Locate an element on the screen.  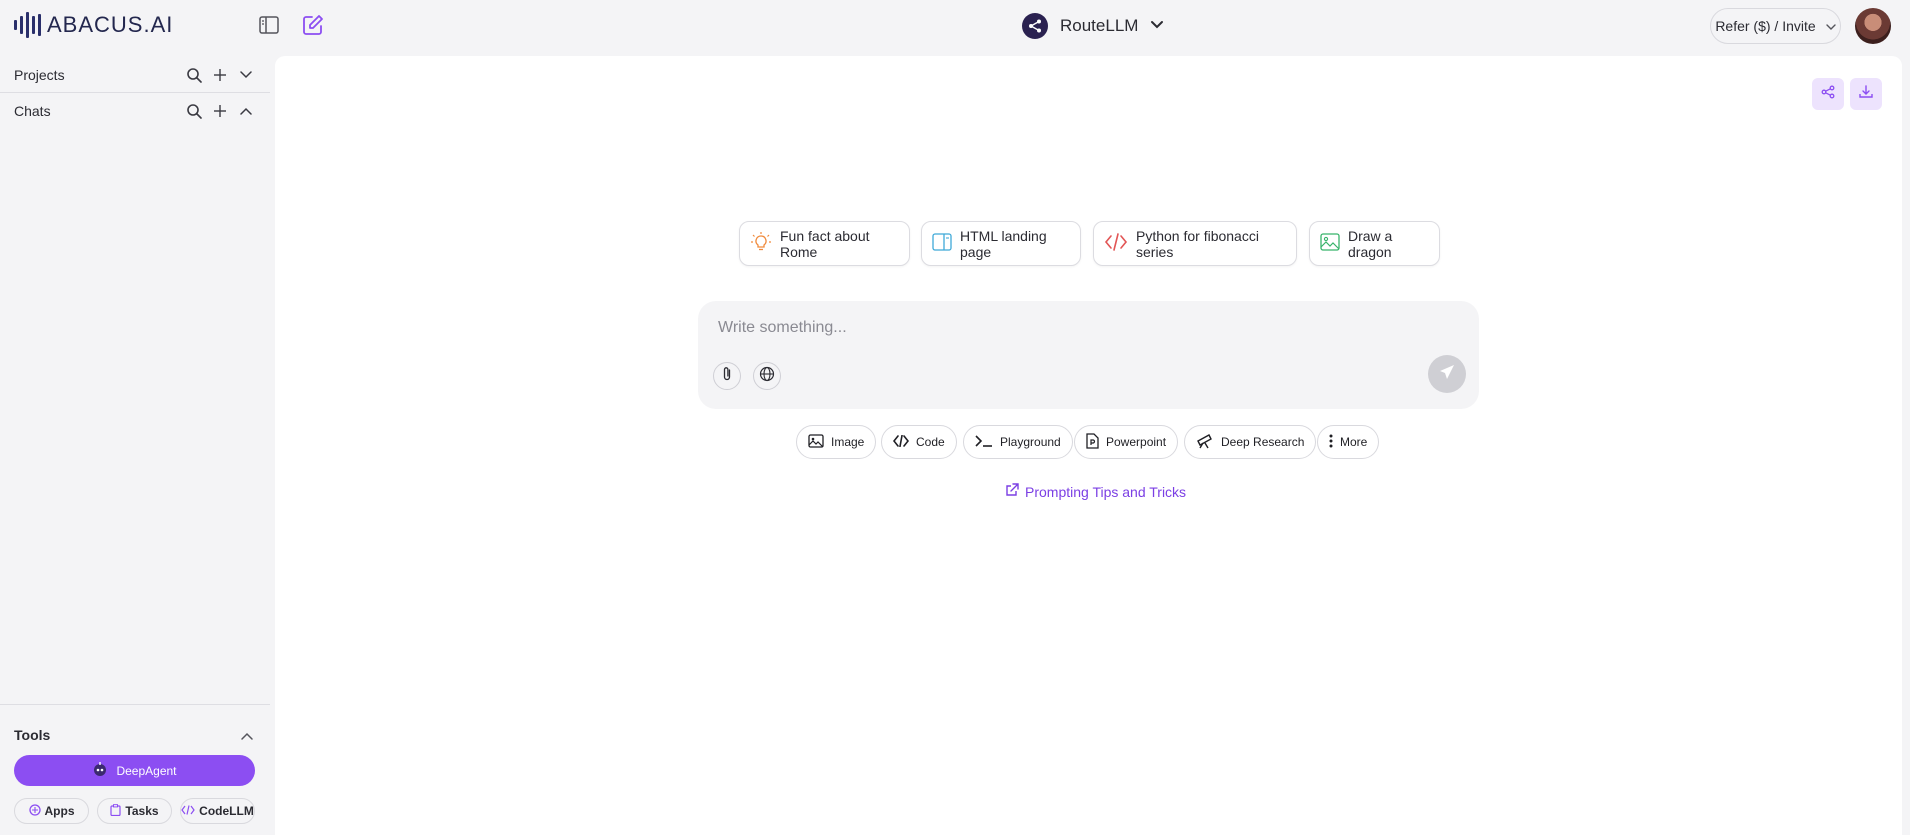
refer-invite-button: Refer ($) / Invite is located at coordinates (1775, 26).